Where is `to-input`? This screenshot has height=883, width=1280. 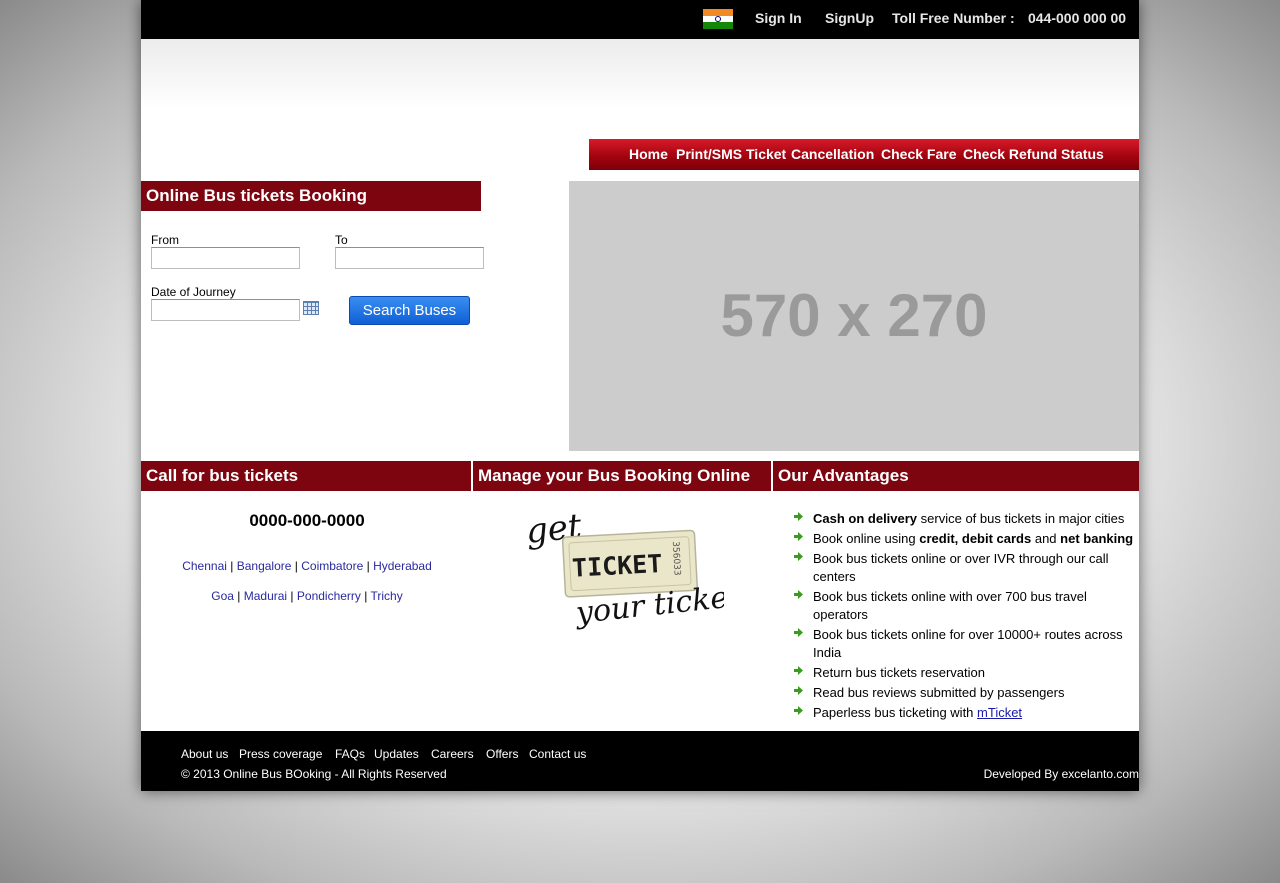
to-input is located at coordinates (409, 258).